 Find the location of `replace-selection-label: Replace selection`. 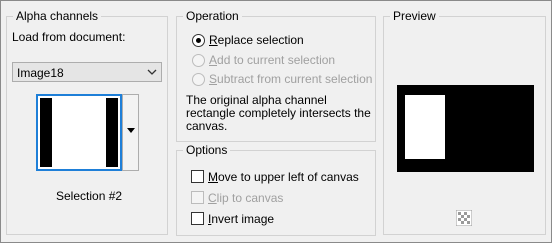

replace-selection-label: Replace selection is located at coordinates (256, 40).